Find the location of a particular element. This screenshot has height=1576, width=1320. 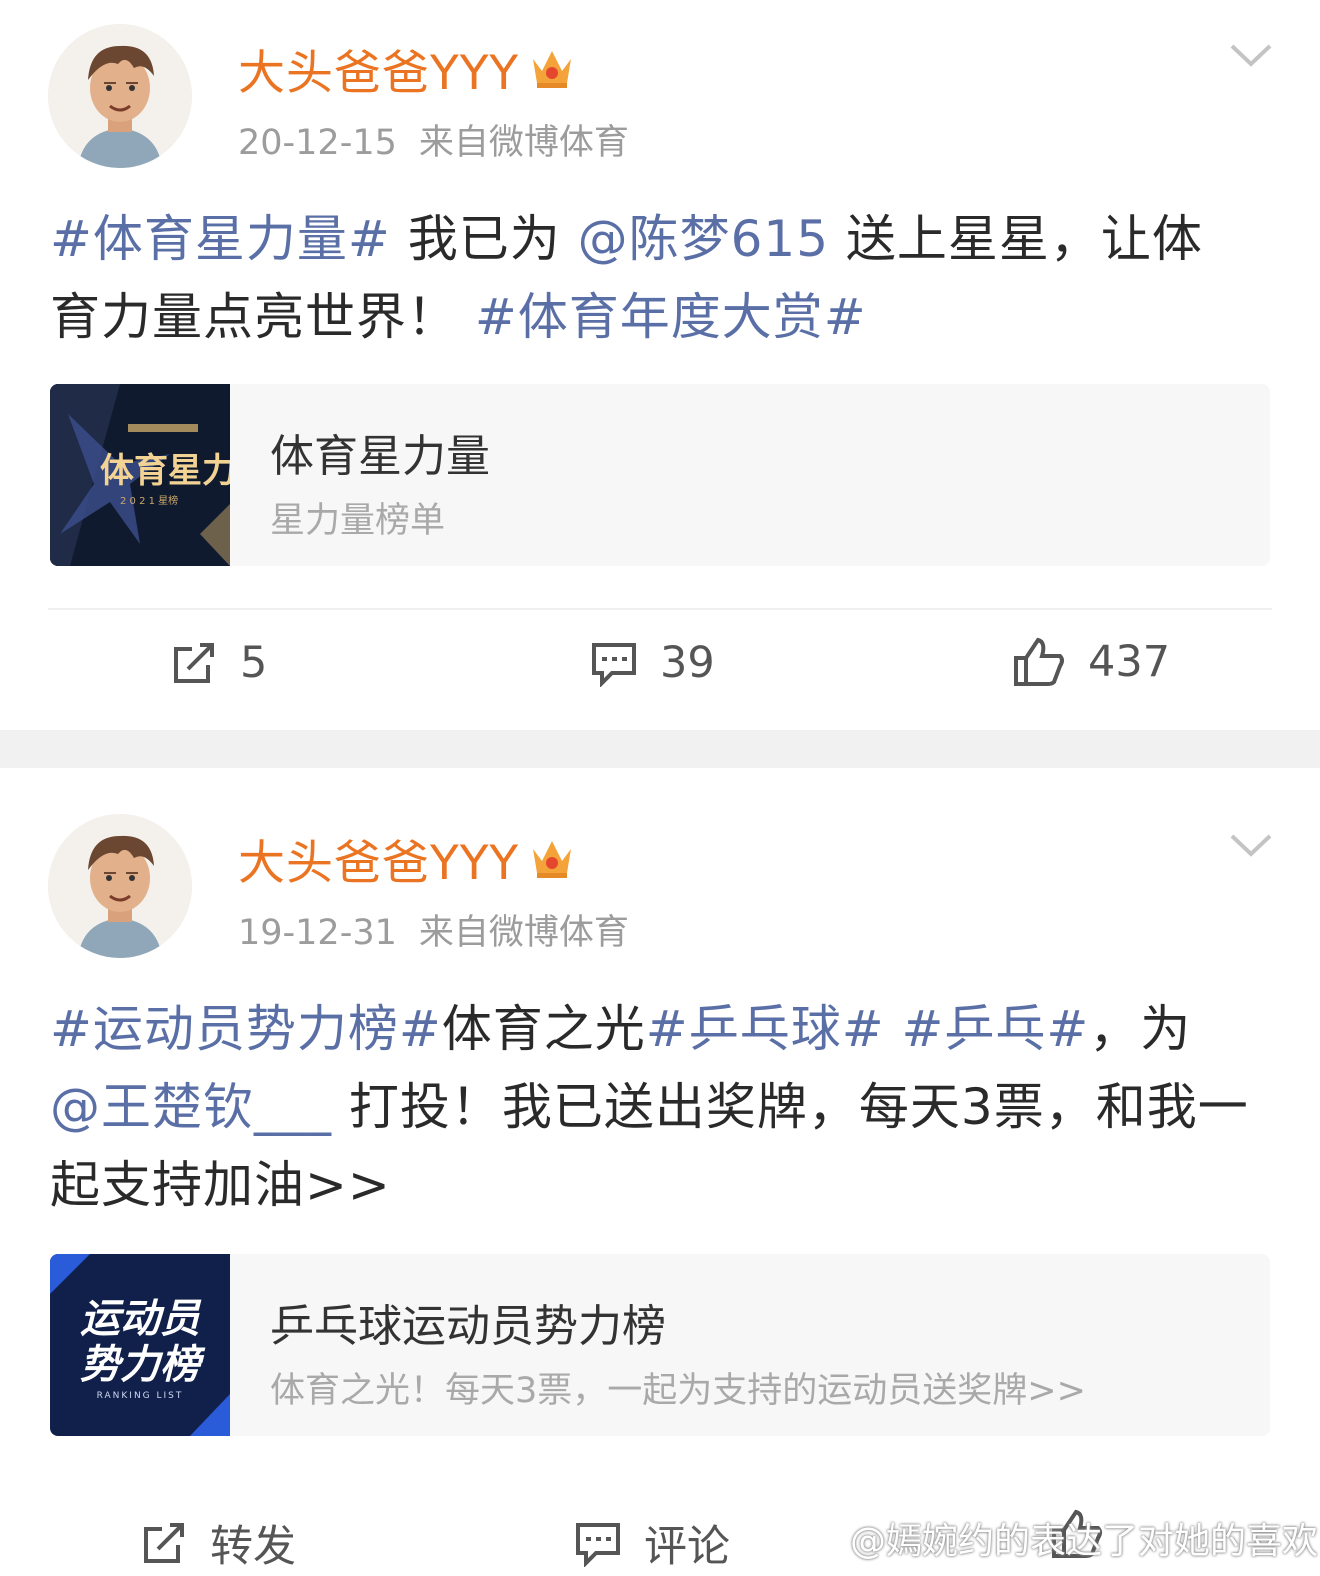

repost-button: 转发 is located at coordinates (218, 1543).